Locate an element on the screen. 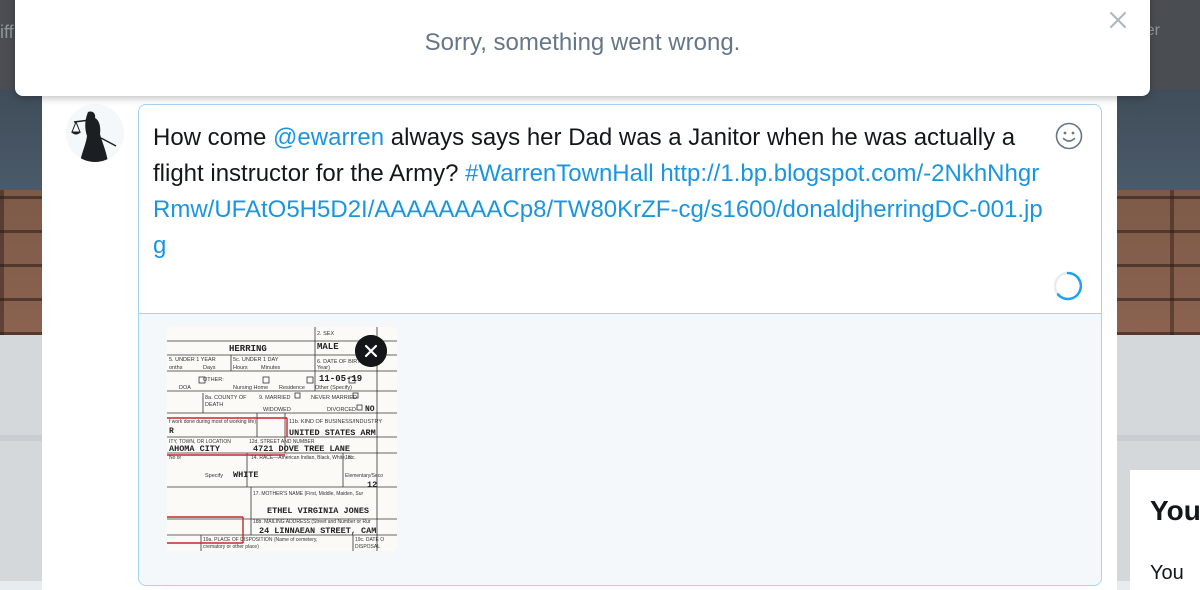 The width and height of the screenshot is (1200, 590). mention-link: @ewarren is located at coordinates (328, 137).